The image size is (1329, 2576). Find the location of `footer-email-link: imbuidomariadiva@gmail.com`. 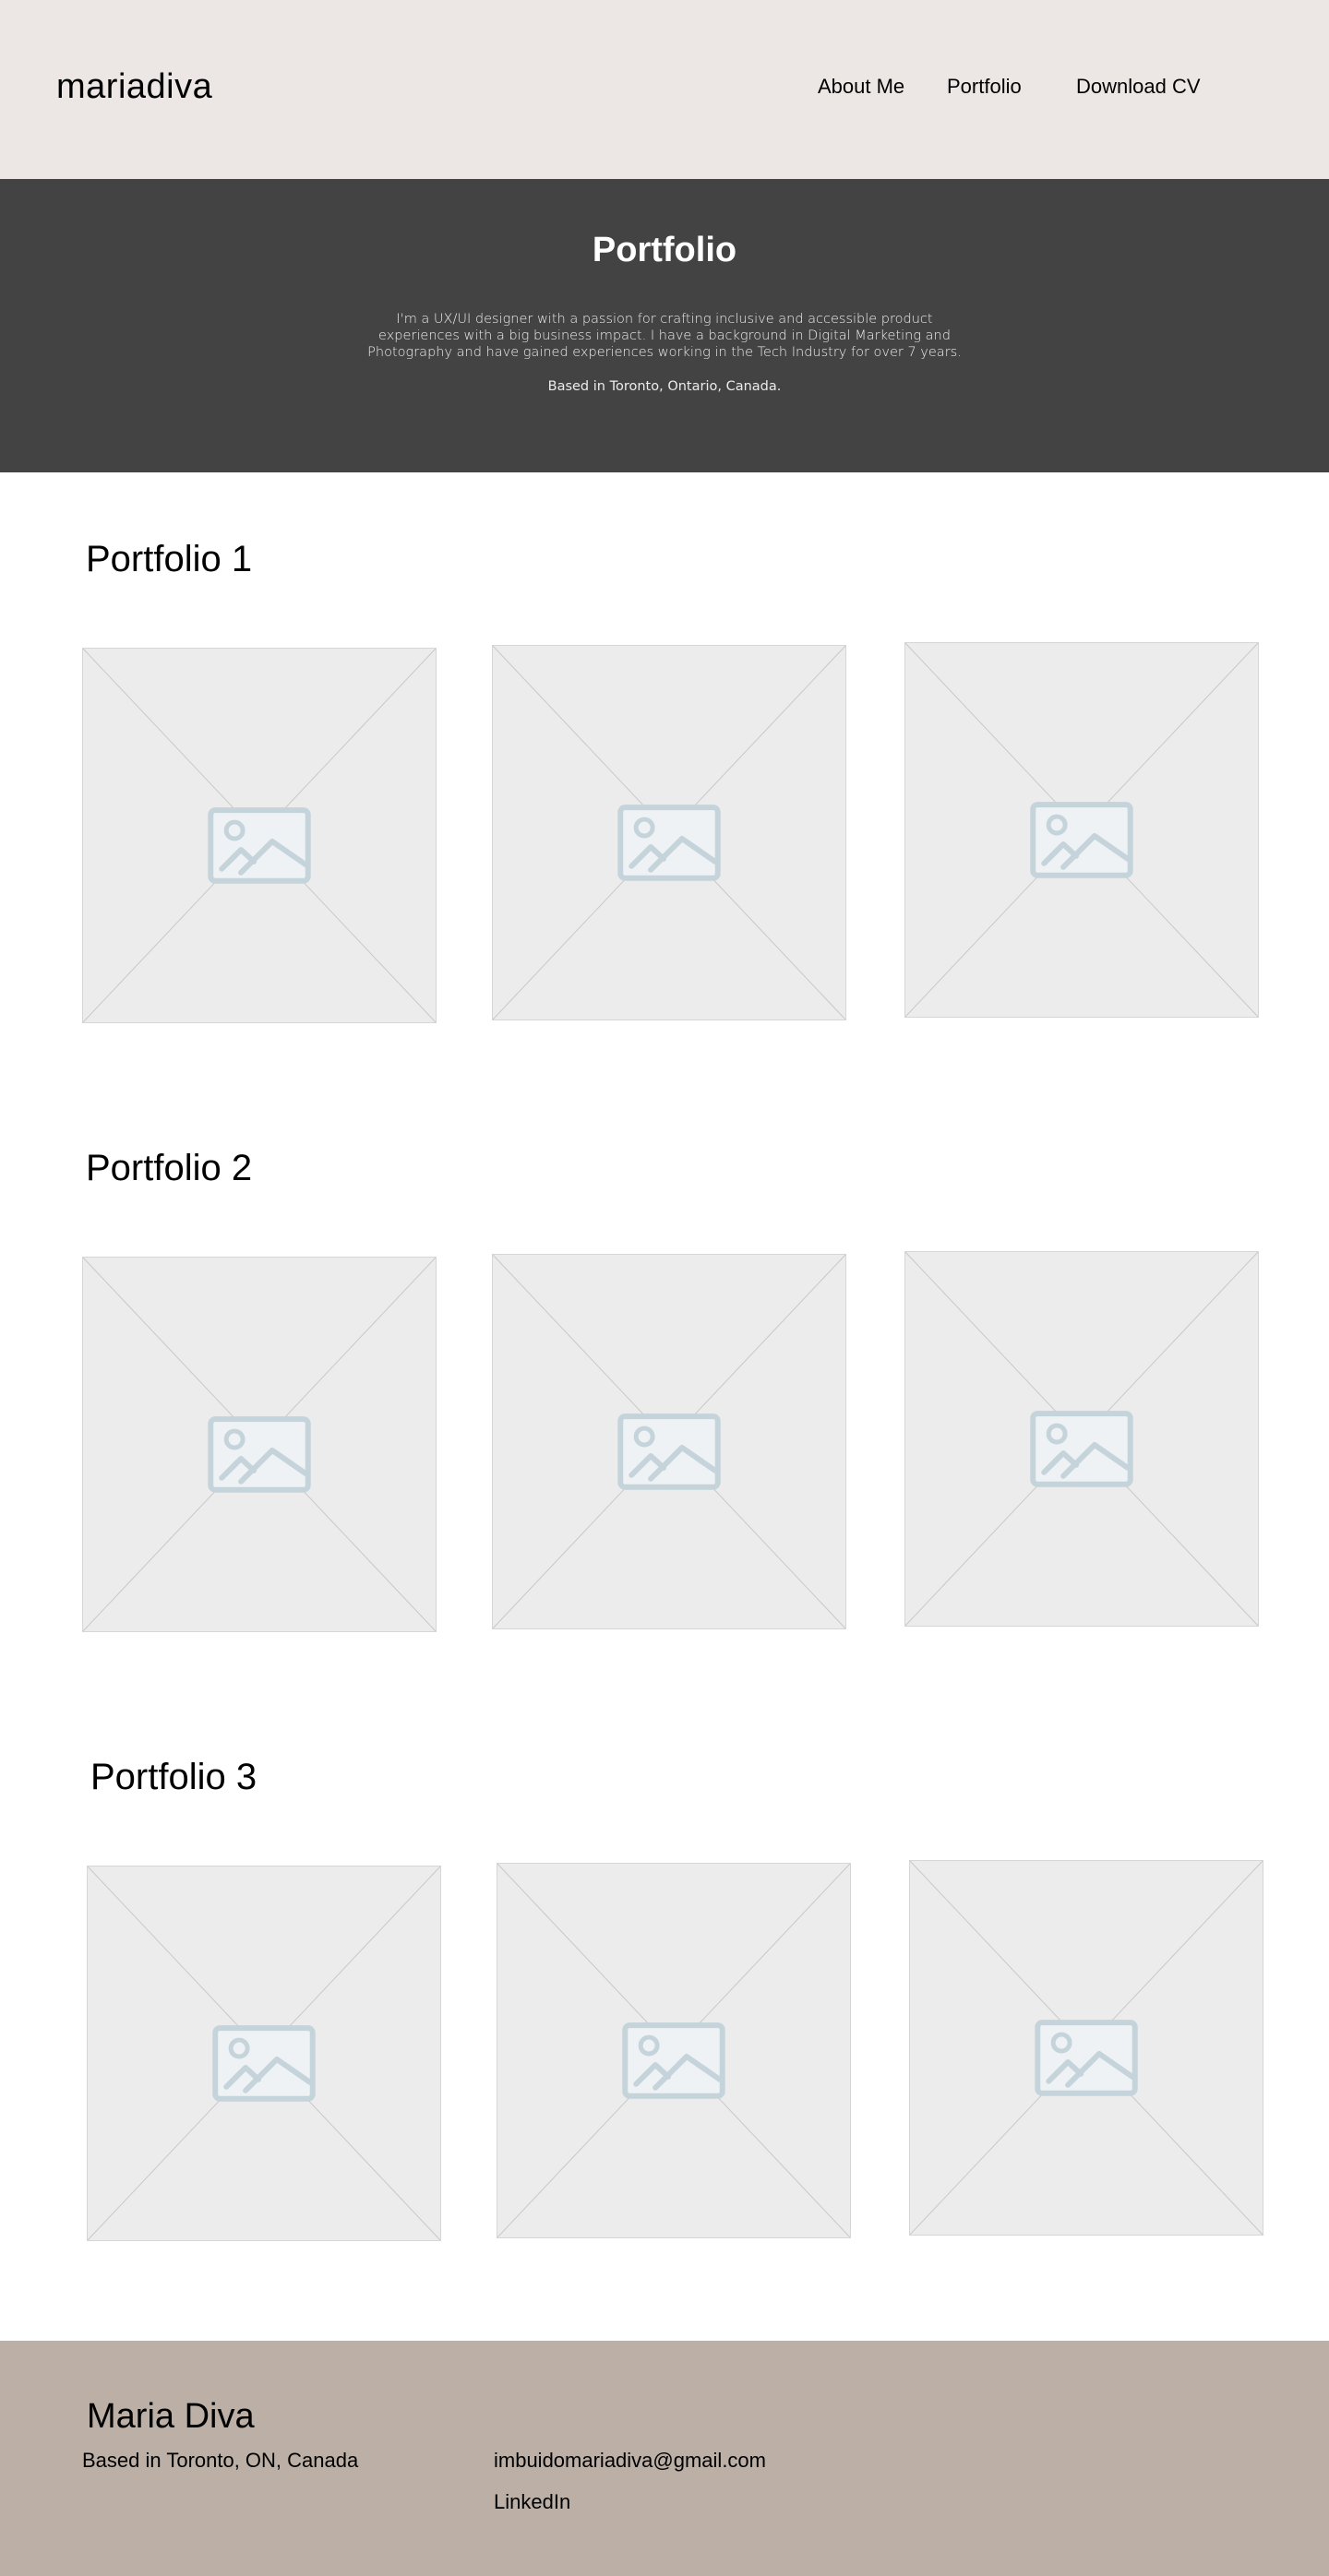

footer-email-link: imbuidomariadiva@gmail.com is located at coordinates (630, 2461).